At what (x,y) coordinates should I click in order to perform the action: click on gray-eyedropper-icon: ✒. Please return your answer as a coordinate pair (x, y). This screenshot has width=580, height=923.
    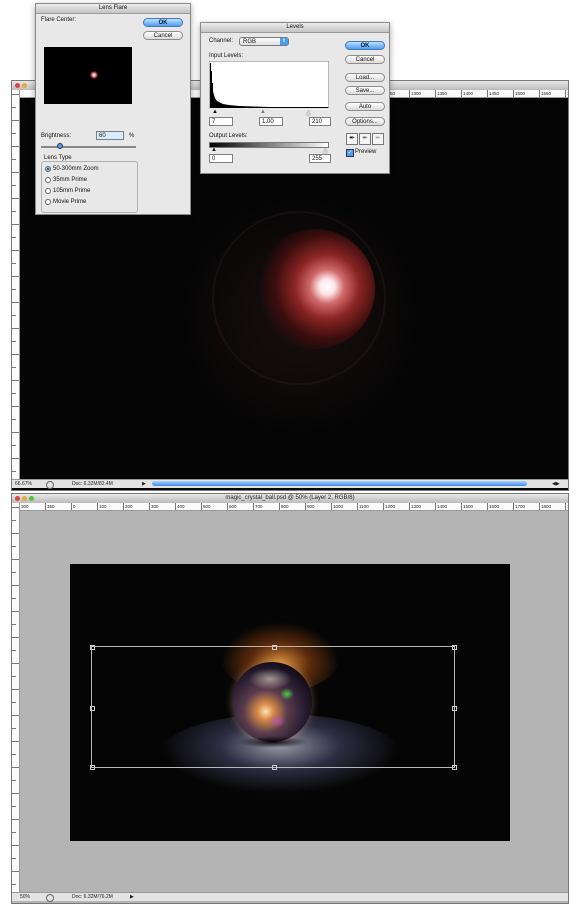
    Looking at the image, I should click on (365, 139).